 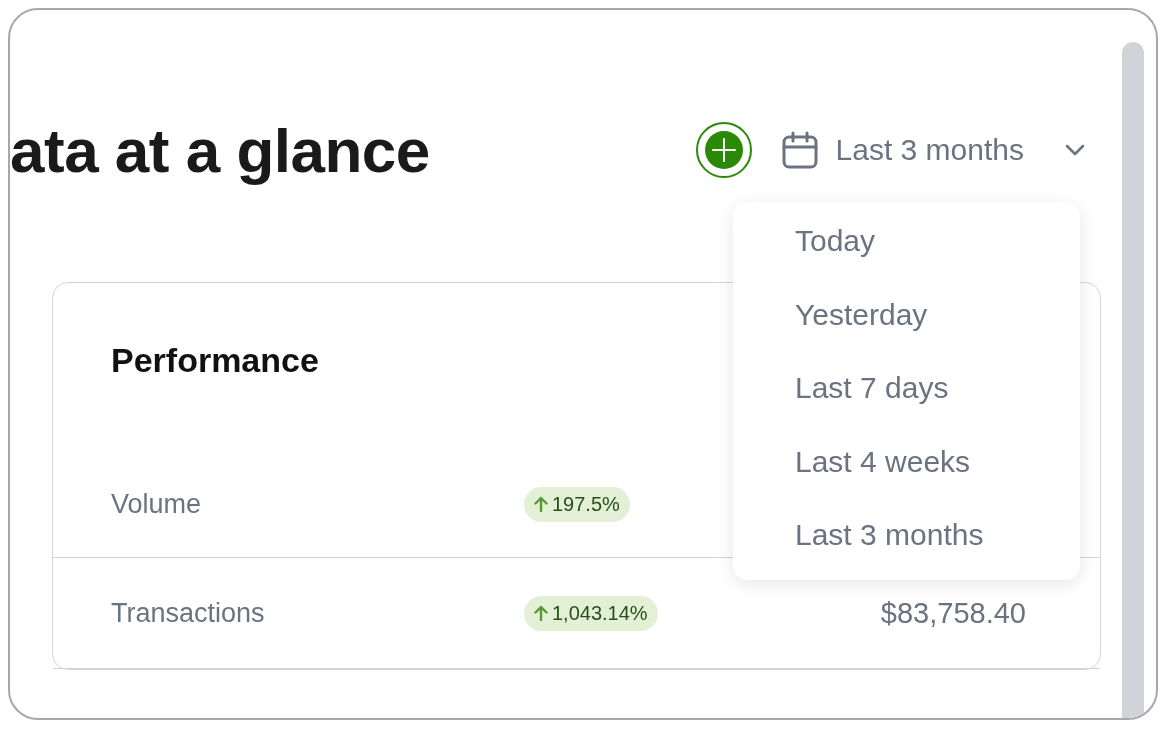 What do you see at coordinates (157, 504) in the screenshot?
I see `metric-label: Volume` at bounding box center [157, 504].